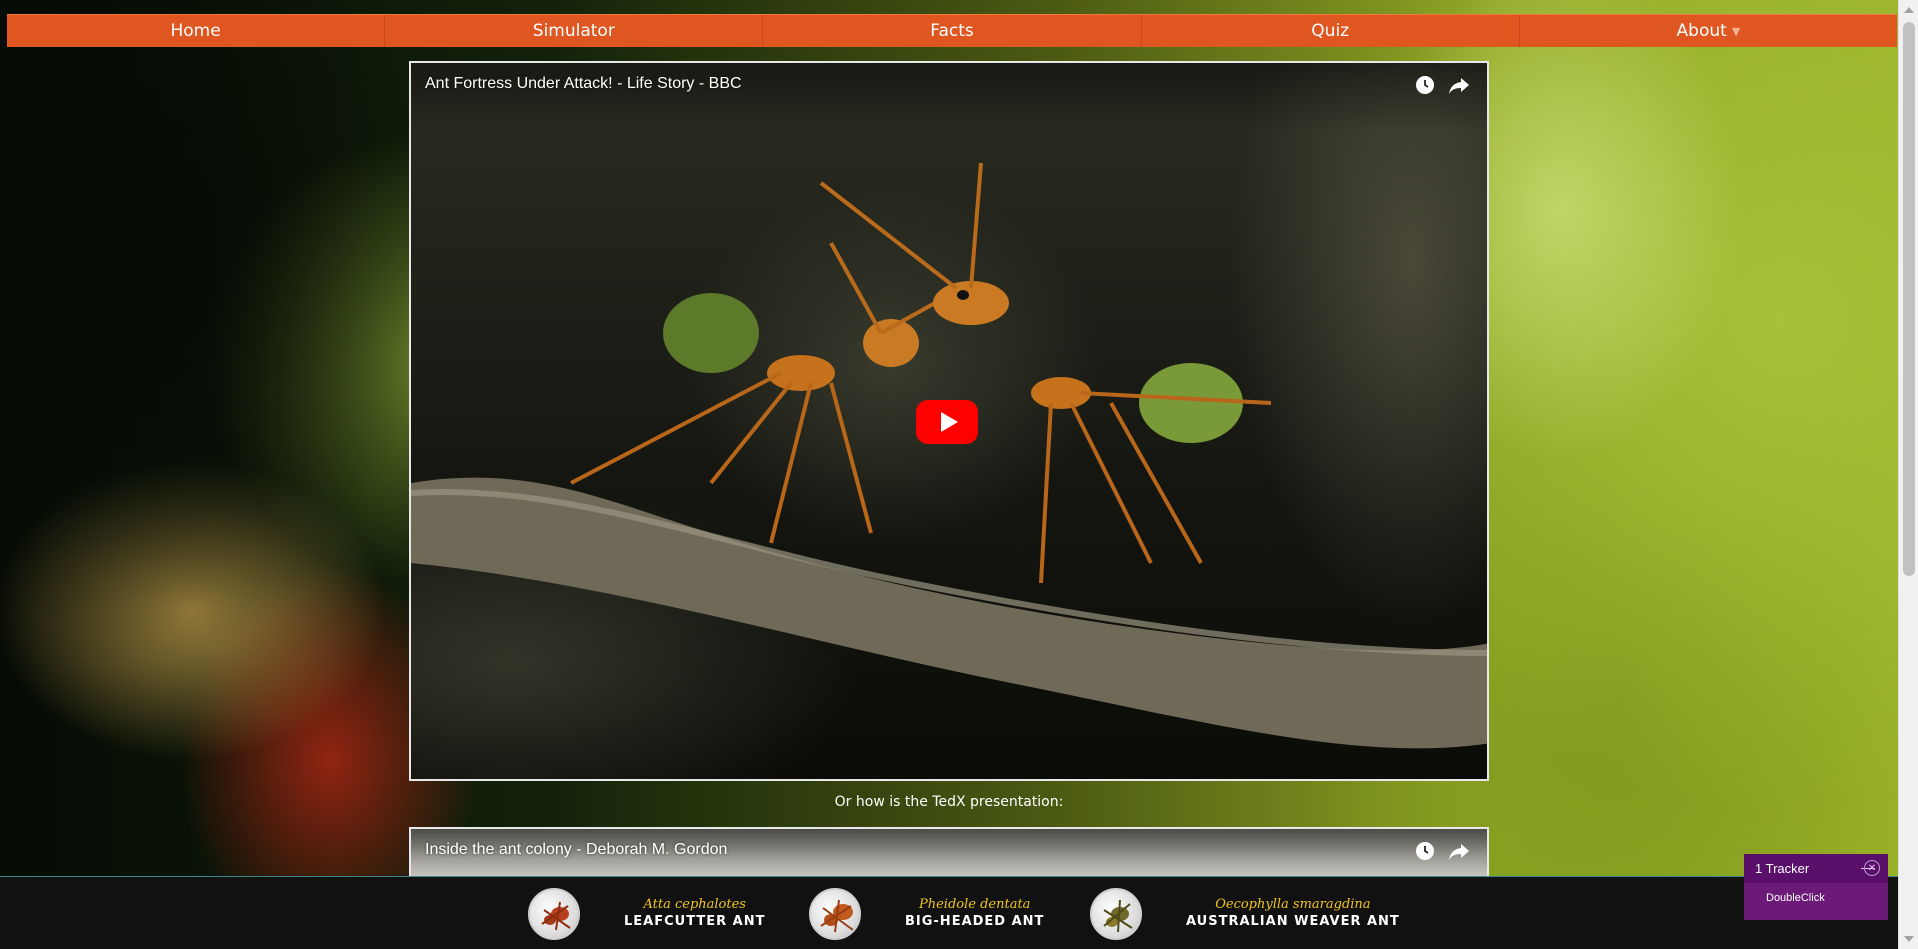 The height and width of the screenshot is (949, 1918). I want to click on scroll-up-icon, so click(1909, 10).